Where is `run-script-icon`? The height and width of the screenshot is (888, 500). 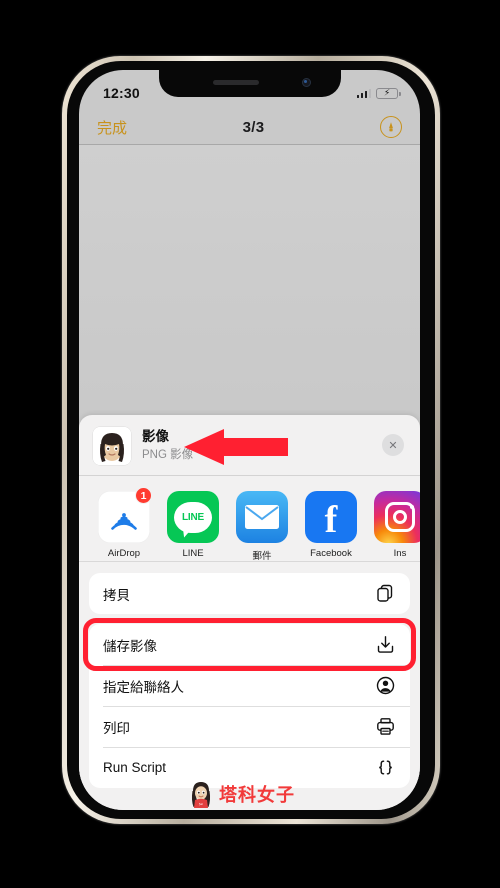 run-script-icon is located at coordinates (385, 767).